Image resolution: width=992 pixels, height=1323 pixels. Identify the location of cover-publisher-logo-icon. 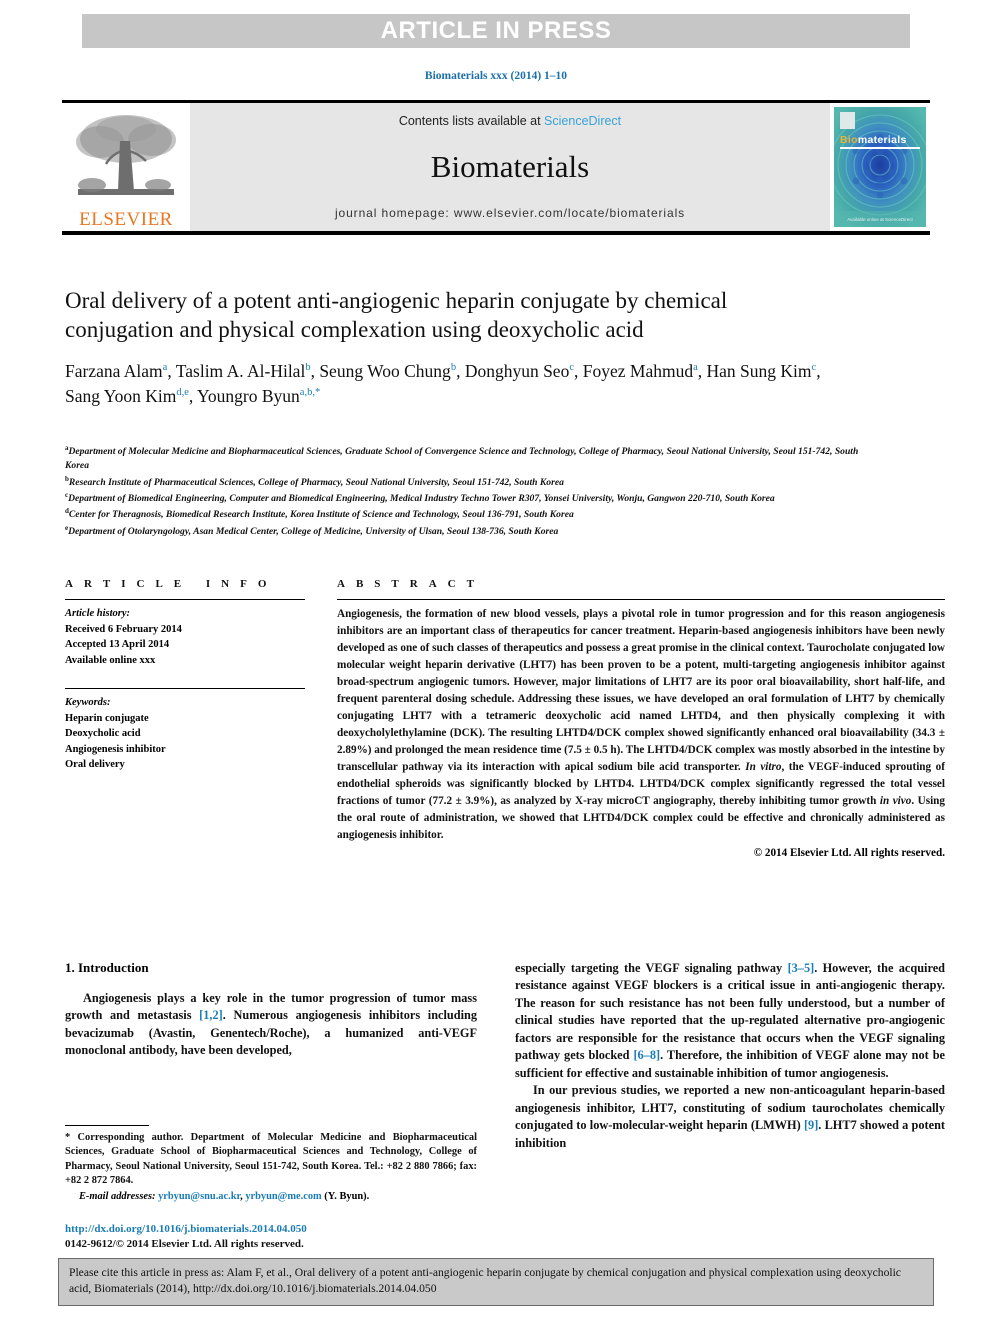
(847, 120).